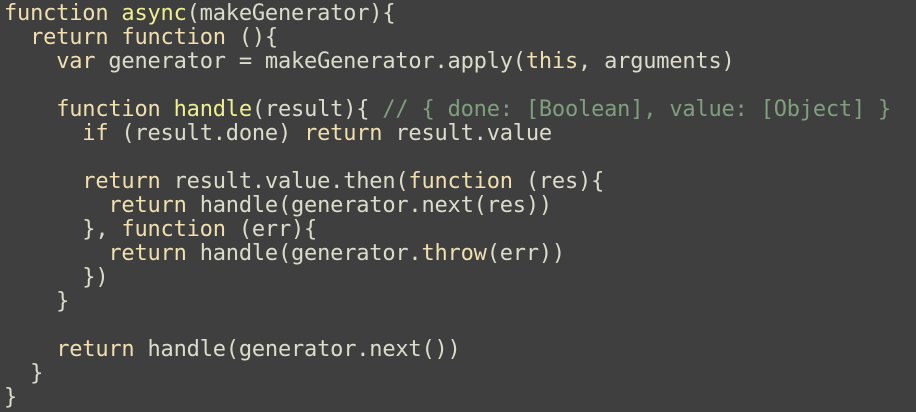 This screenshot has height=412, width=916. What do you see at coordinates (212, 109) in the screenshot?
I see `function-name-token: handle` at bounding box center [212, 109].